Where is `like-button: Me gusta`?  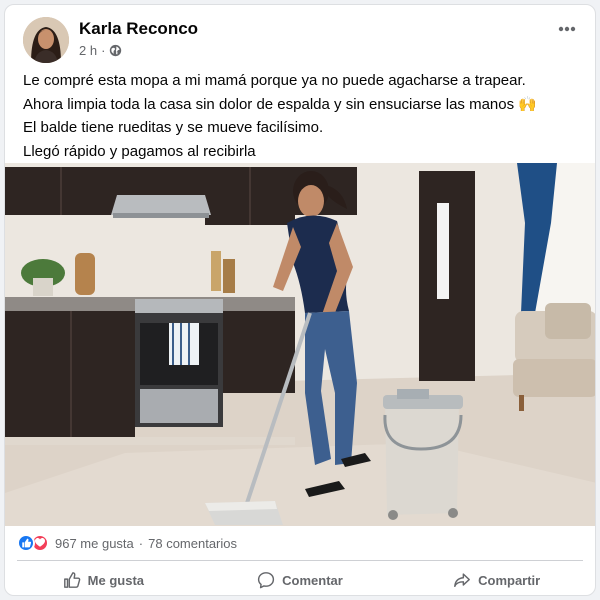 like-button: Me gusta is located at coordinates (103, 580).